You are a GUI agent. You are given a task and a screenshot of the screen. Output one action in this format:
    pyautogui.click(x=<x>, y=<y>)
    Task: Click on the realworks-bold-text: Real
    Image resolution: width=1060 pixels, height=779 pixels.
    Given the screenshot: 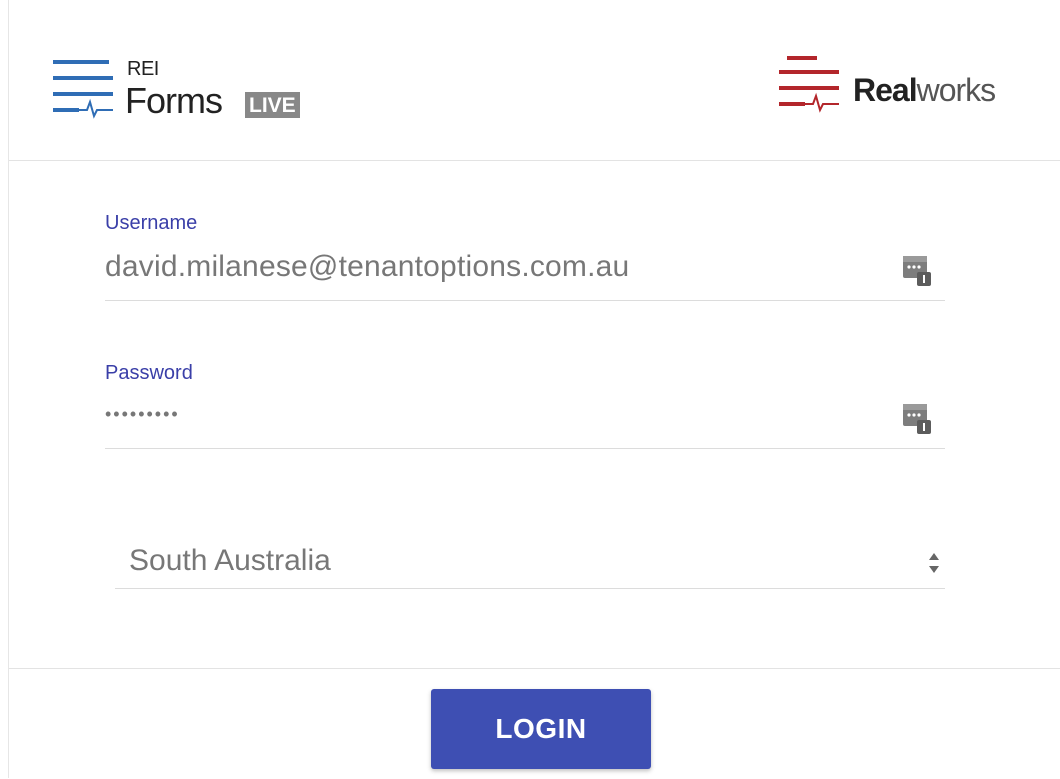 What is the action you would take?
    pyautogui.click(x=885, y=90)
    